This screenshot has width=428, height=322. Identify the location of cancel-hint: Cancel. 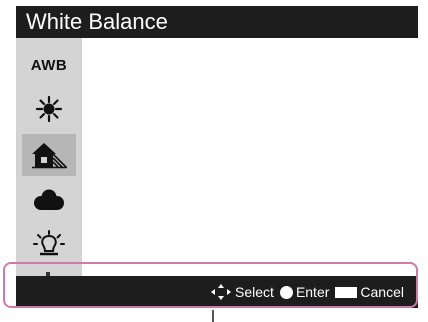
(369, 292).